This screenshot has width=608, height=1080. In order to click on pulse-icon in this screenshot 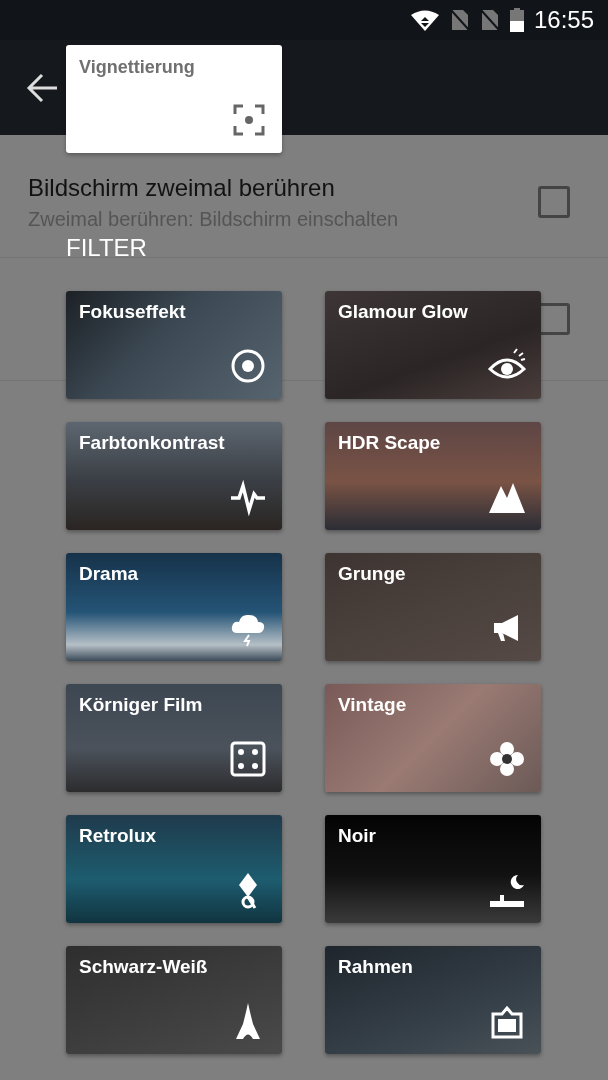, I will do `click(248, 497)`.